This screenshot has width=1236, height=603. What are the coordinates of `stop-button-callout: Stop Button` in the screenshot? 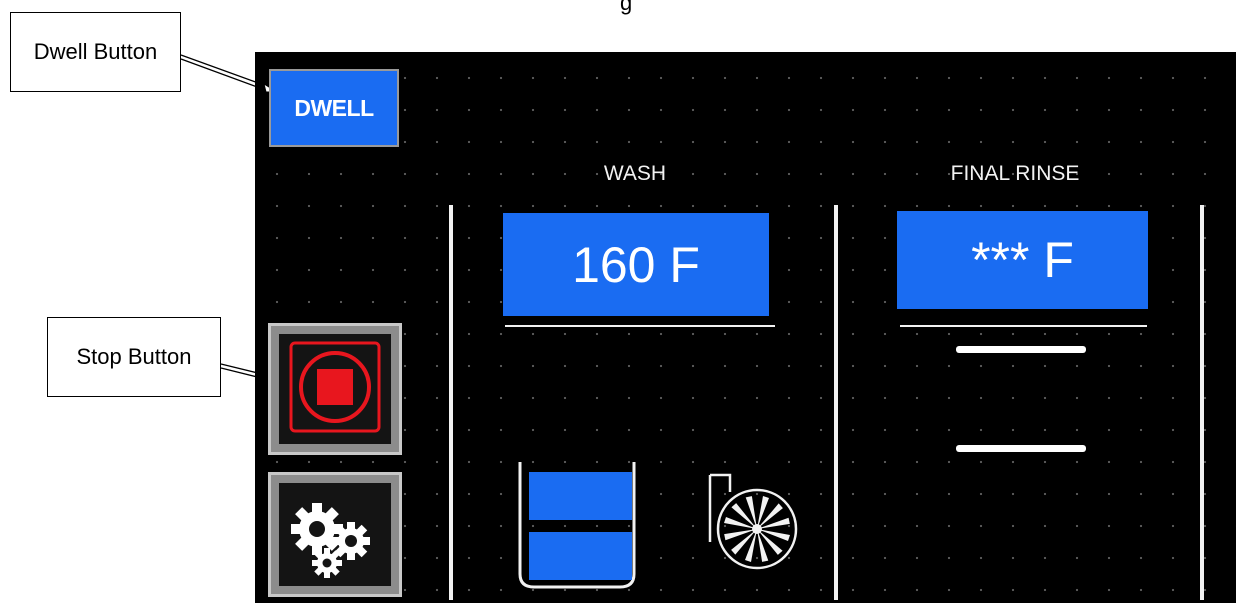 It's located at (134, 357).